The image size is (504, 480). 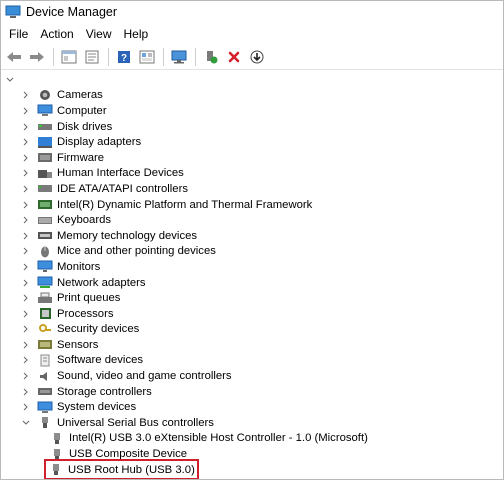 What do you see at coordinates (56, 34) in the screenshot?
I see `menu-action: Action` at bounding box center [56, 34].